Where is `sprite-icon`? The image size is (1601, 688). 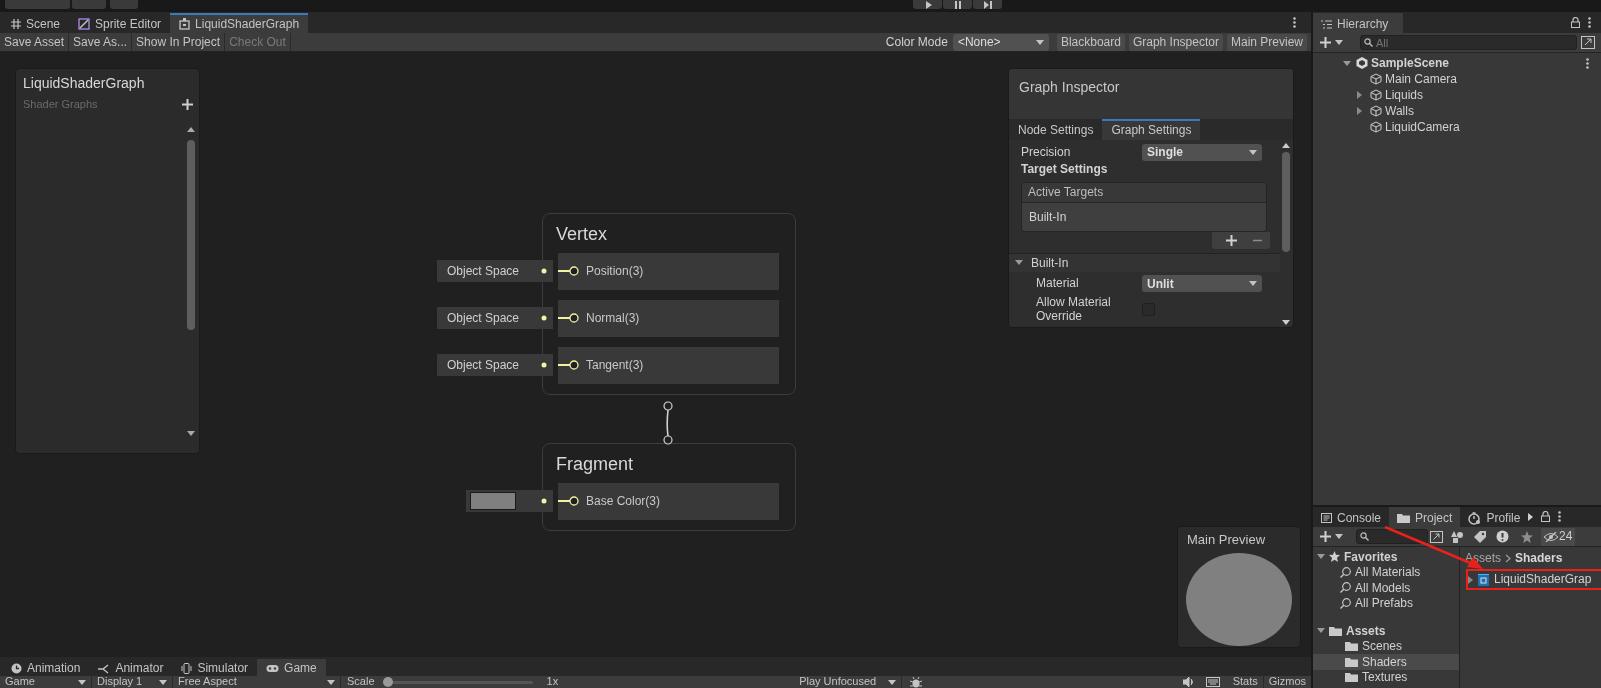
sprite-icon is located at coordinates (84, 24).